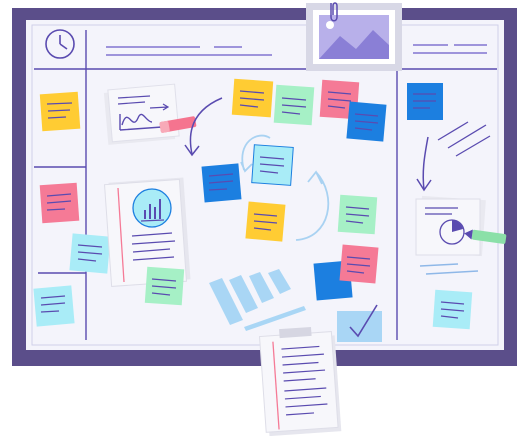  Describe the element at coordinates (300, 381) in the screenshot. I see `notepad` at that location.